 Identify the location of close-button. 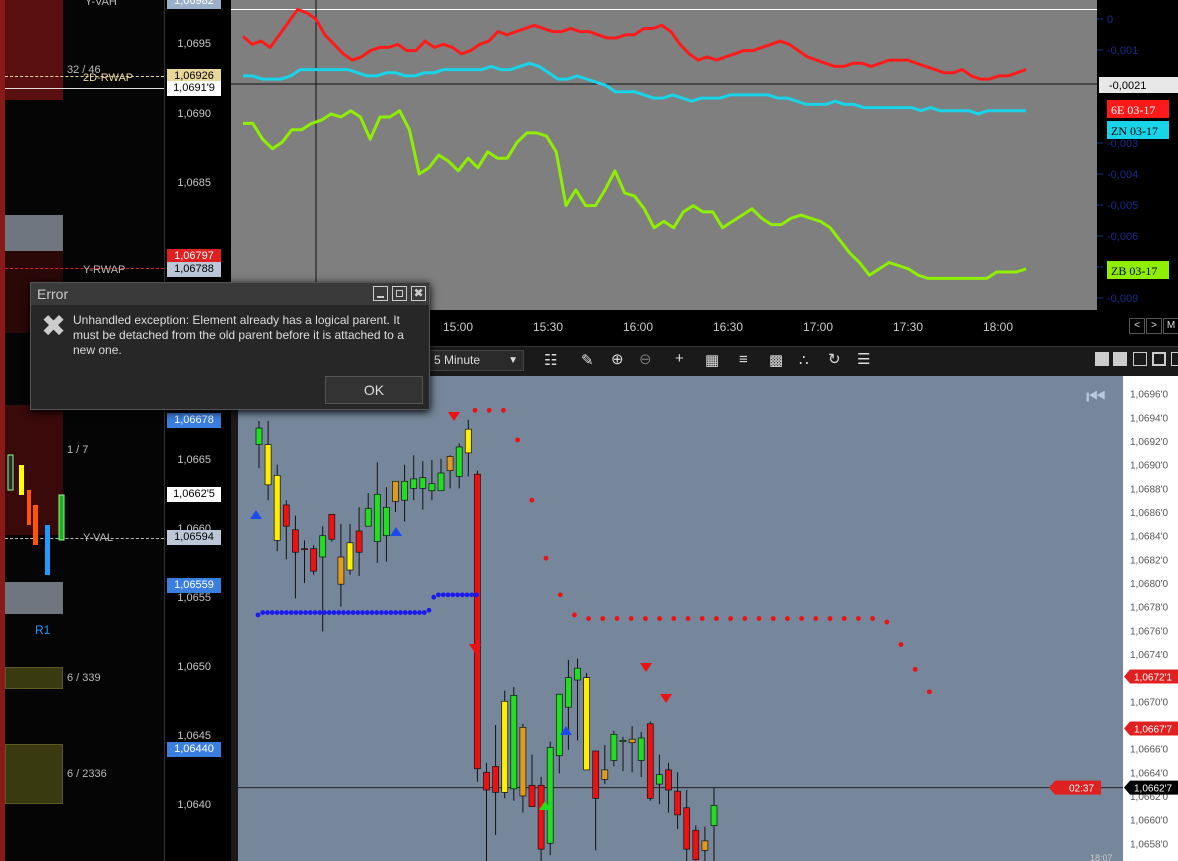
(1174, 359).